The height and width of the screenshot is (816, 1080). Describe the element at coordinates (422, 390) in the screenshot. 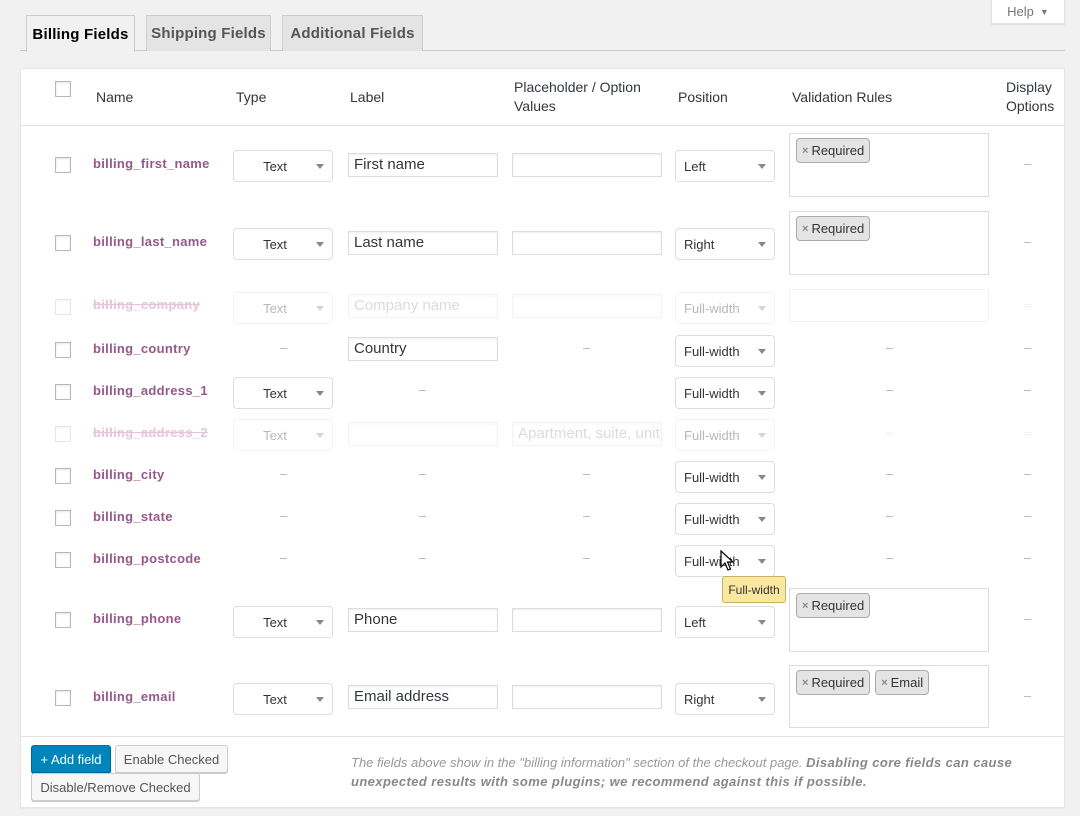

I see `label-empty` at that location.